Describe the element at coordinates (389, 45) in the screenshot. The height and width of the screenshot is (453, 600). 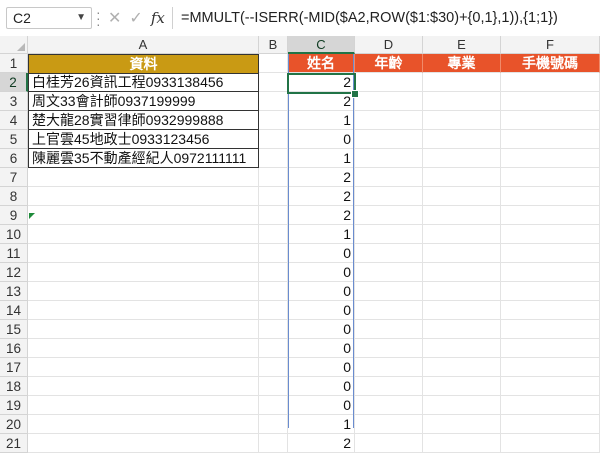
I see `column-header-d: D` at that location.